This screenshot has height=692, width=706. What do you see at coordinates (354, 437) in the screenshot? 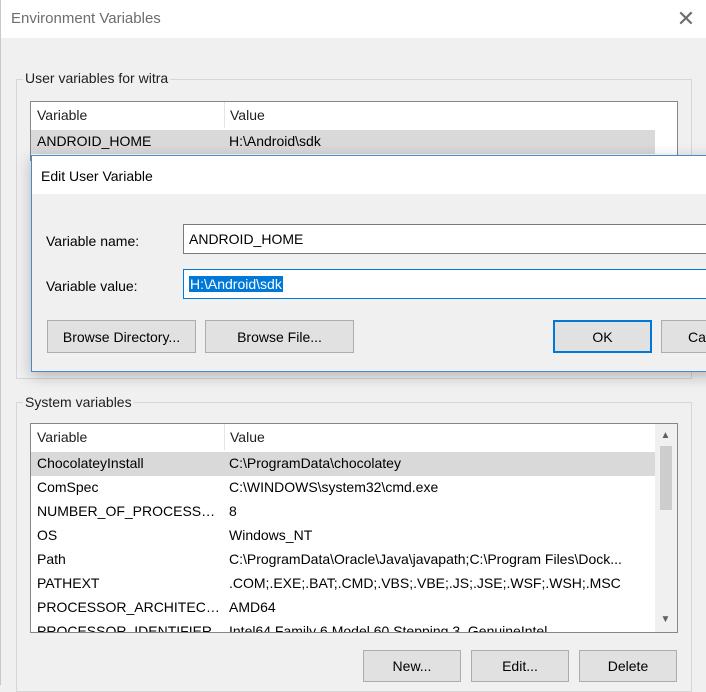
I see `system-list-header: Variable Value` at bounding box center [354, 437].